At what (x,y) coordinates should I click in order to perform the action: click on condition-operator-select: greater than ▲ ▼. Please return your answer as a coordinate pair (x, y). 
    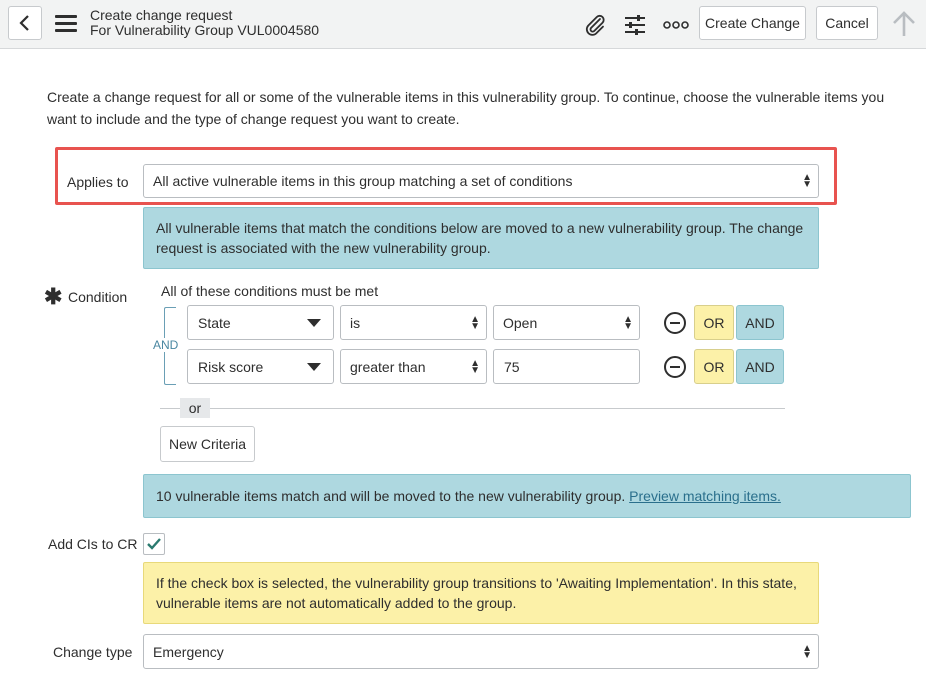
    Looking at the image, I should click on (413, 366).